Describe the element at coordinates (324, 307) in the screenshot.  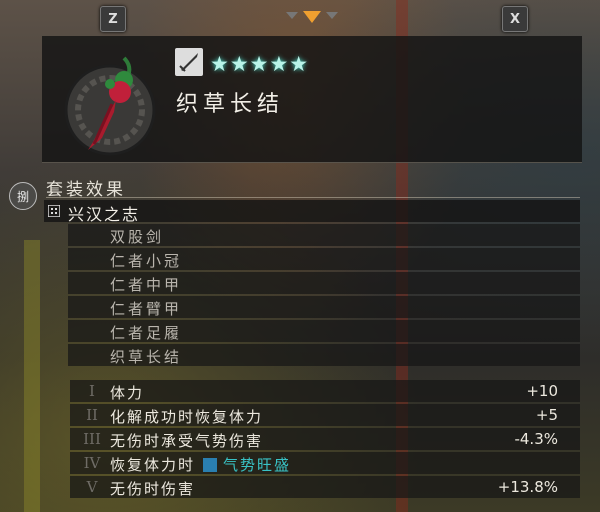
I see `set-piece-row: 仁者臂甲` at that location.